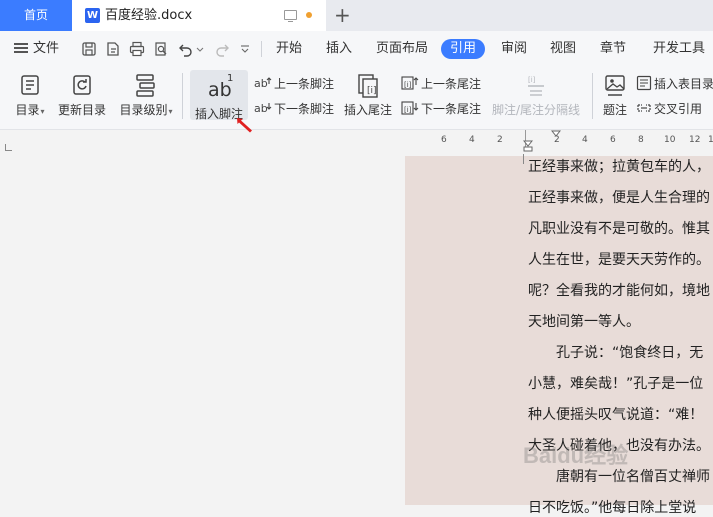 This screenshot has width=713, height=517. Describe the element at coordinates (615, 352) in the screenshot. I see `document-line: 孔子说：“饱食终日，无` at that location.